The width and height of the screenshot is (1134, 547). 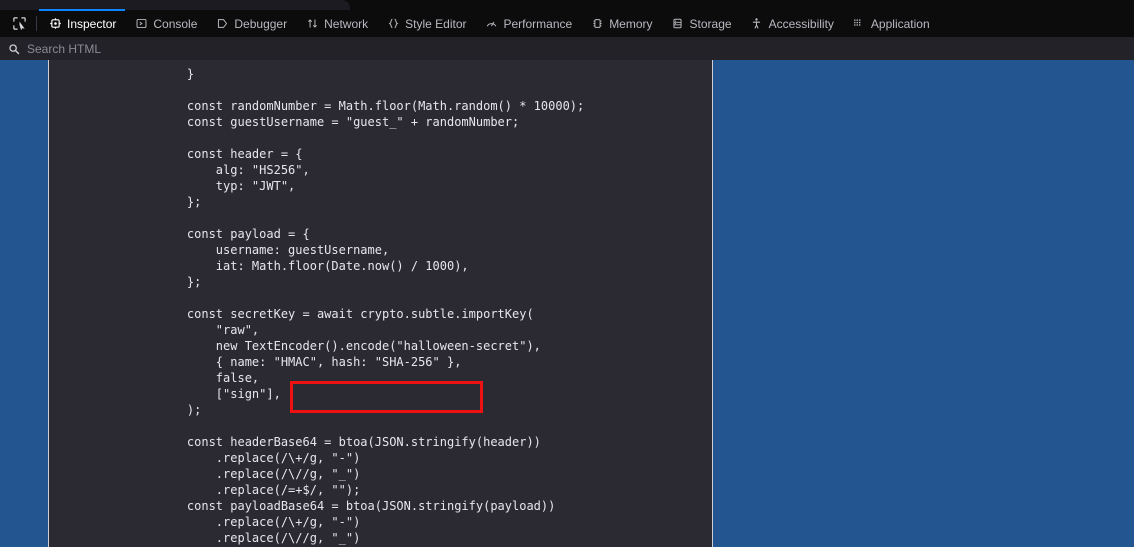 What do you see at coordinates (274, 250) in the screenshot?
I see `code-line: username: guestUsername,` at bounding box center [274, 250].